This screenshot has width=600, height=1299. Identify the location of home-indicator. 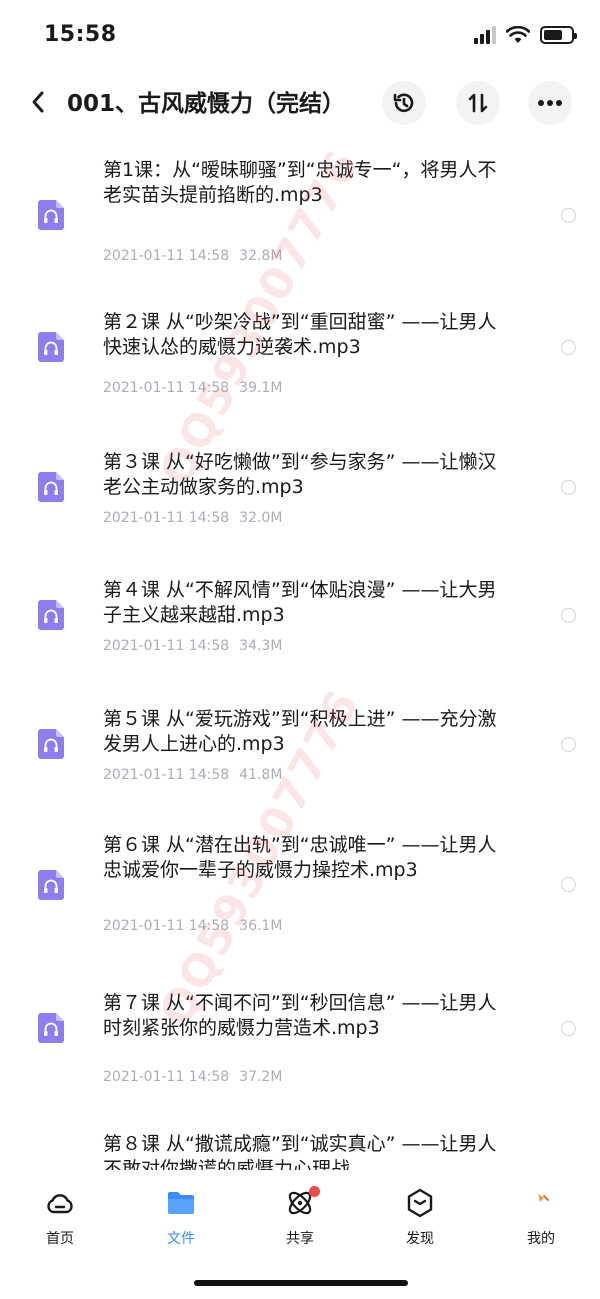
(301, 1283).